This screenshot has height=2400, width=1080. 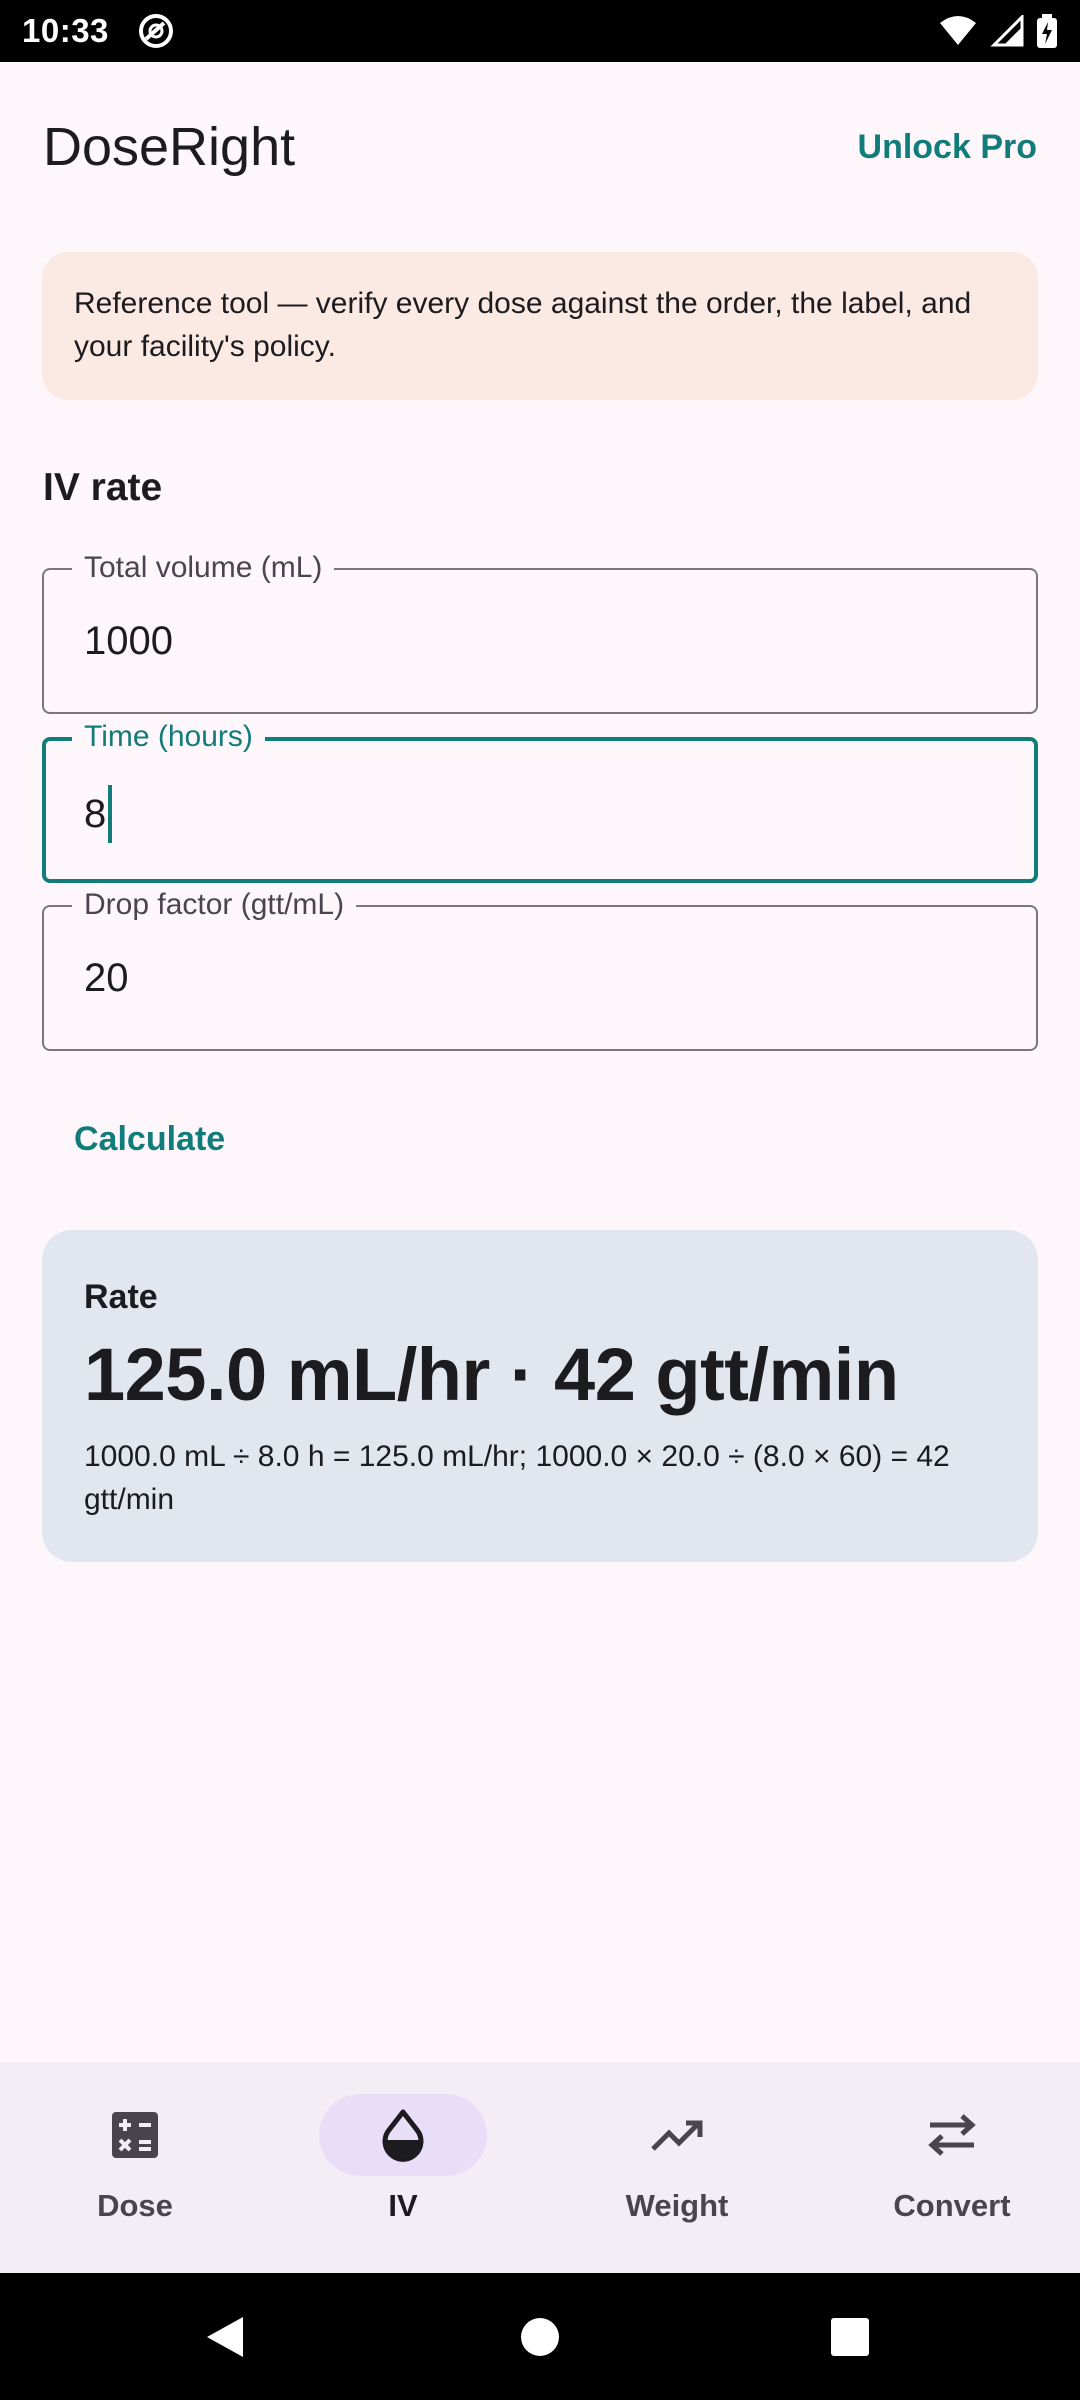 I want to click on signal-icon, so click(x=1007, y=31).